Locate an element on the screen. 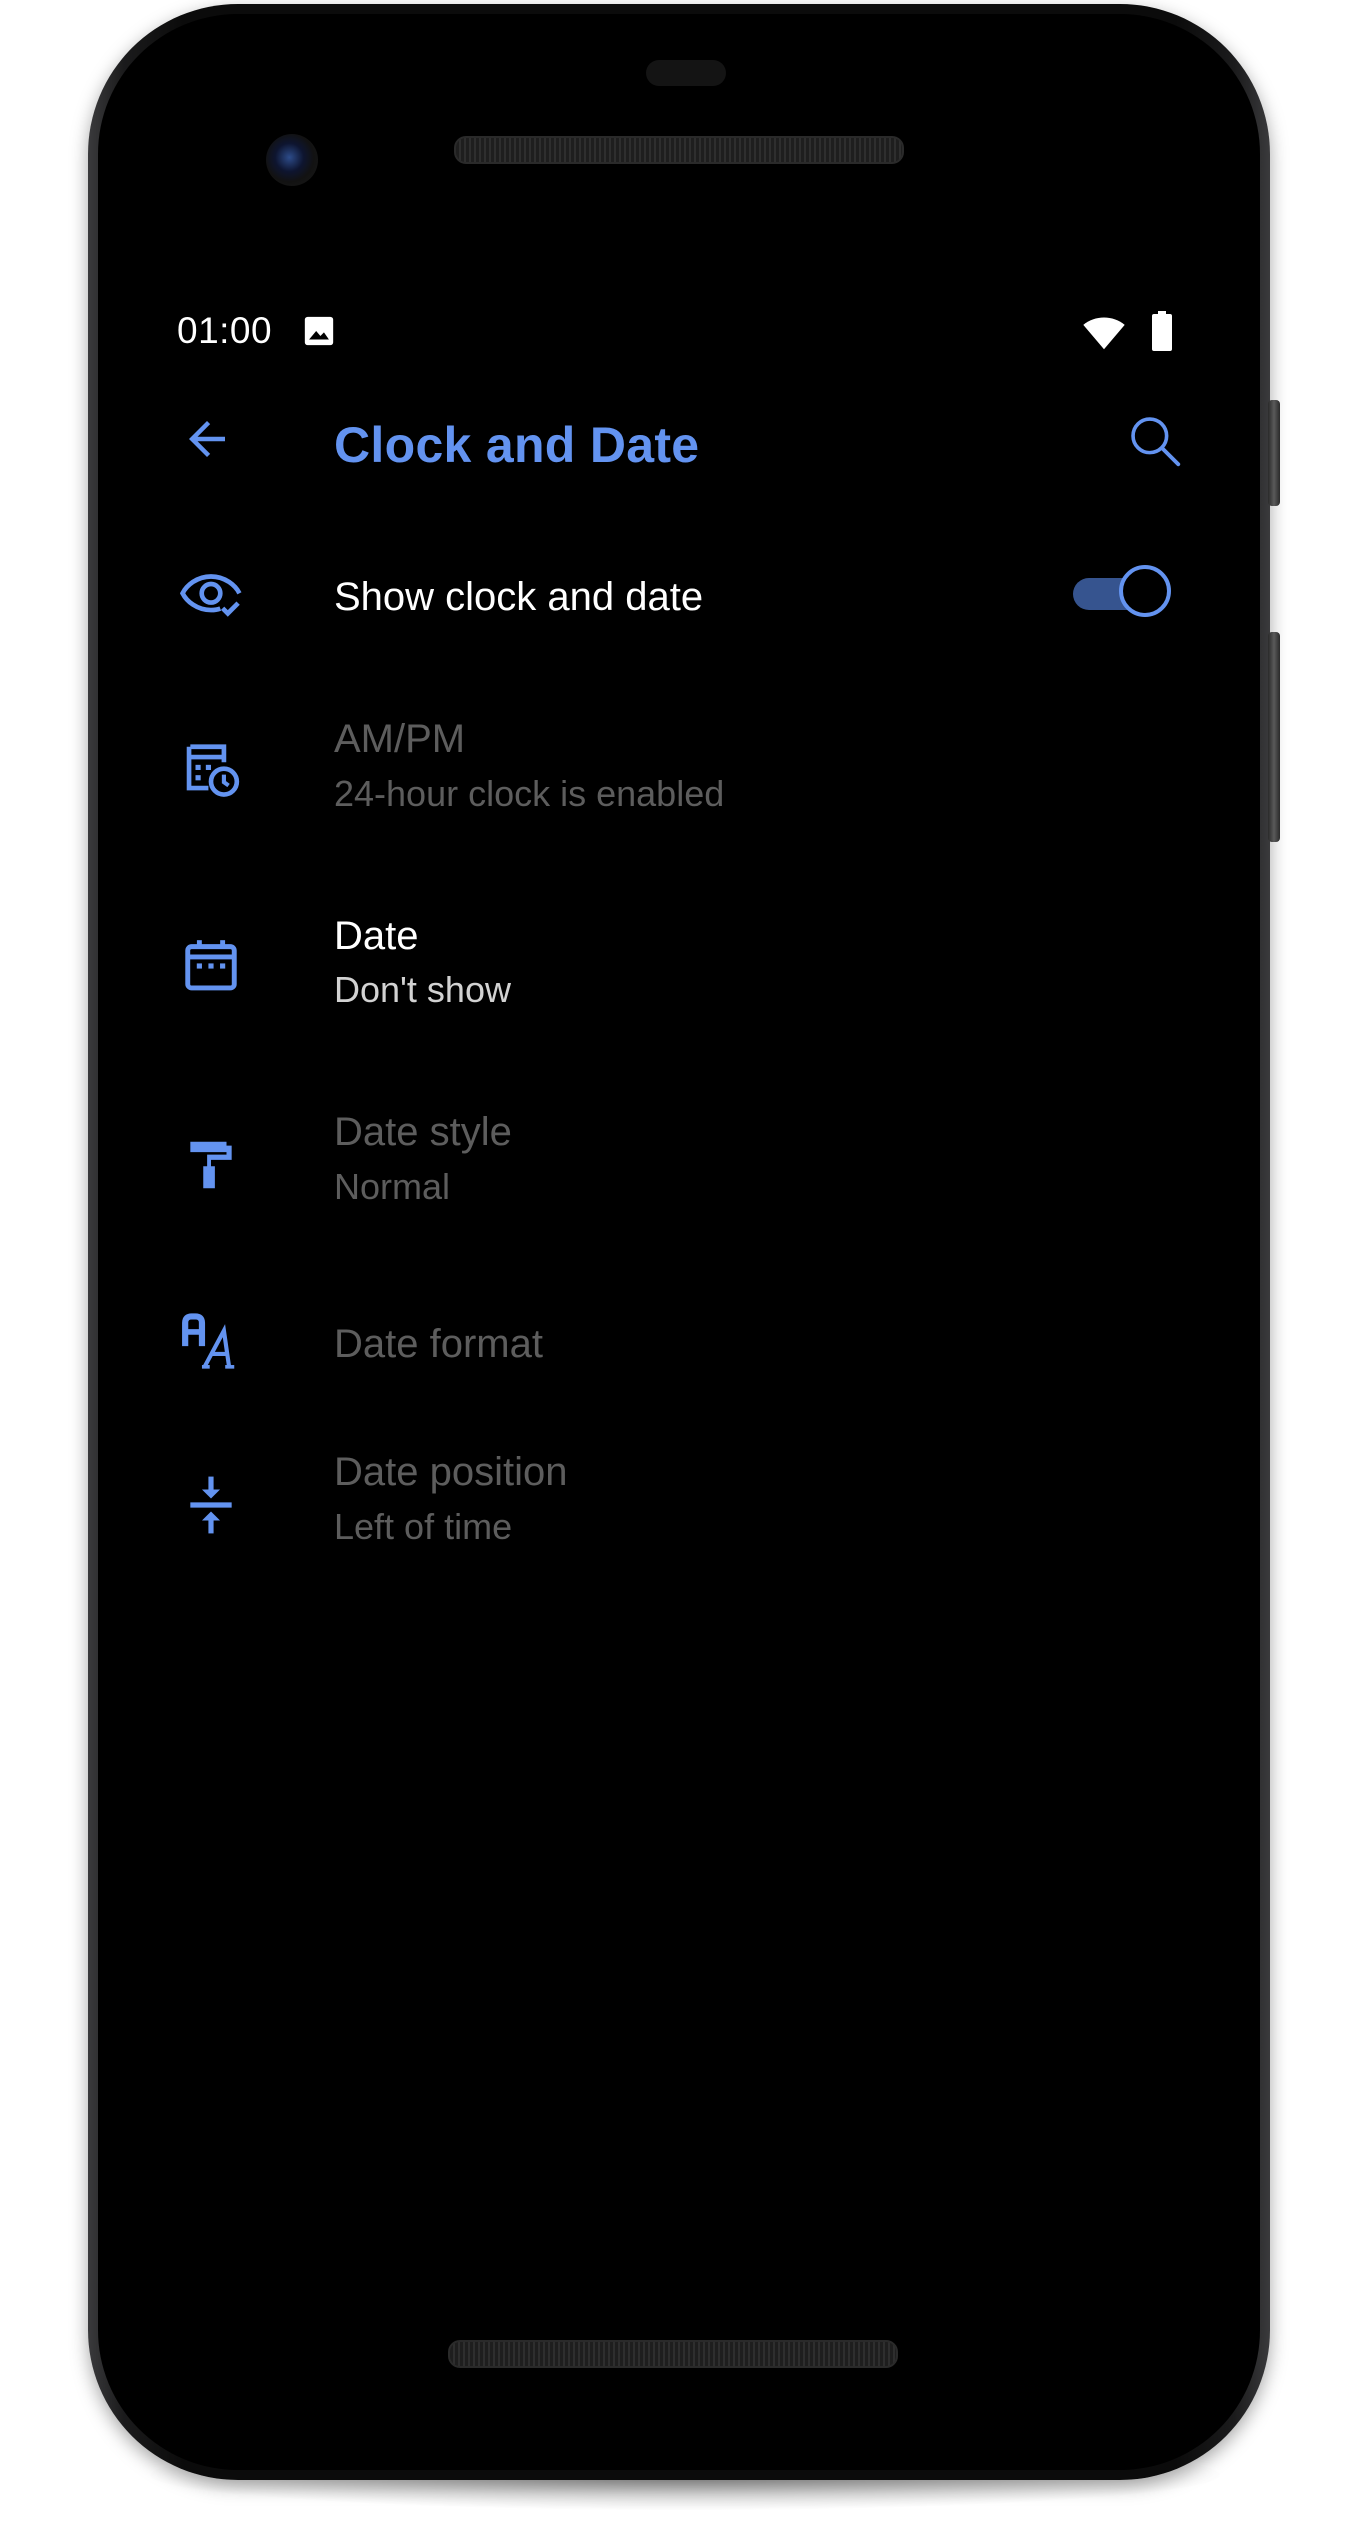 Image resolution: width=1370 pixels, height=2534 pixels. setting-am-pm: AM/PM 24-hour clock is enabled is located at coordinates (679, 774).